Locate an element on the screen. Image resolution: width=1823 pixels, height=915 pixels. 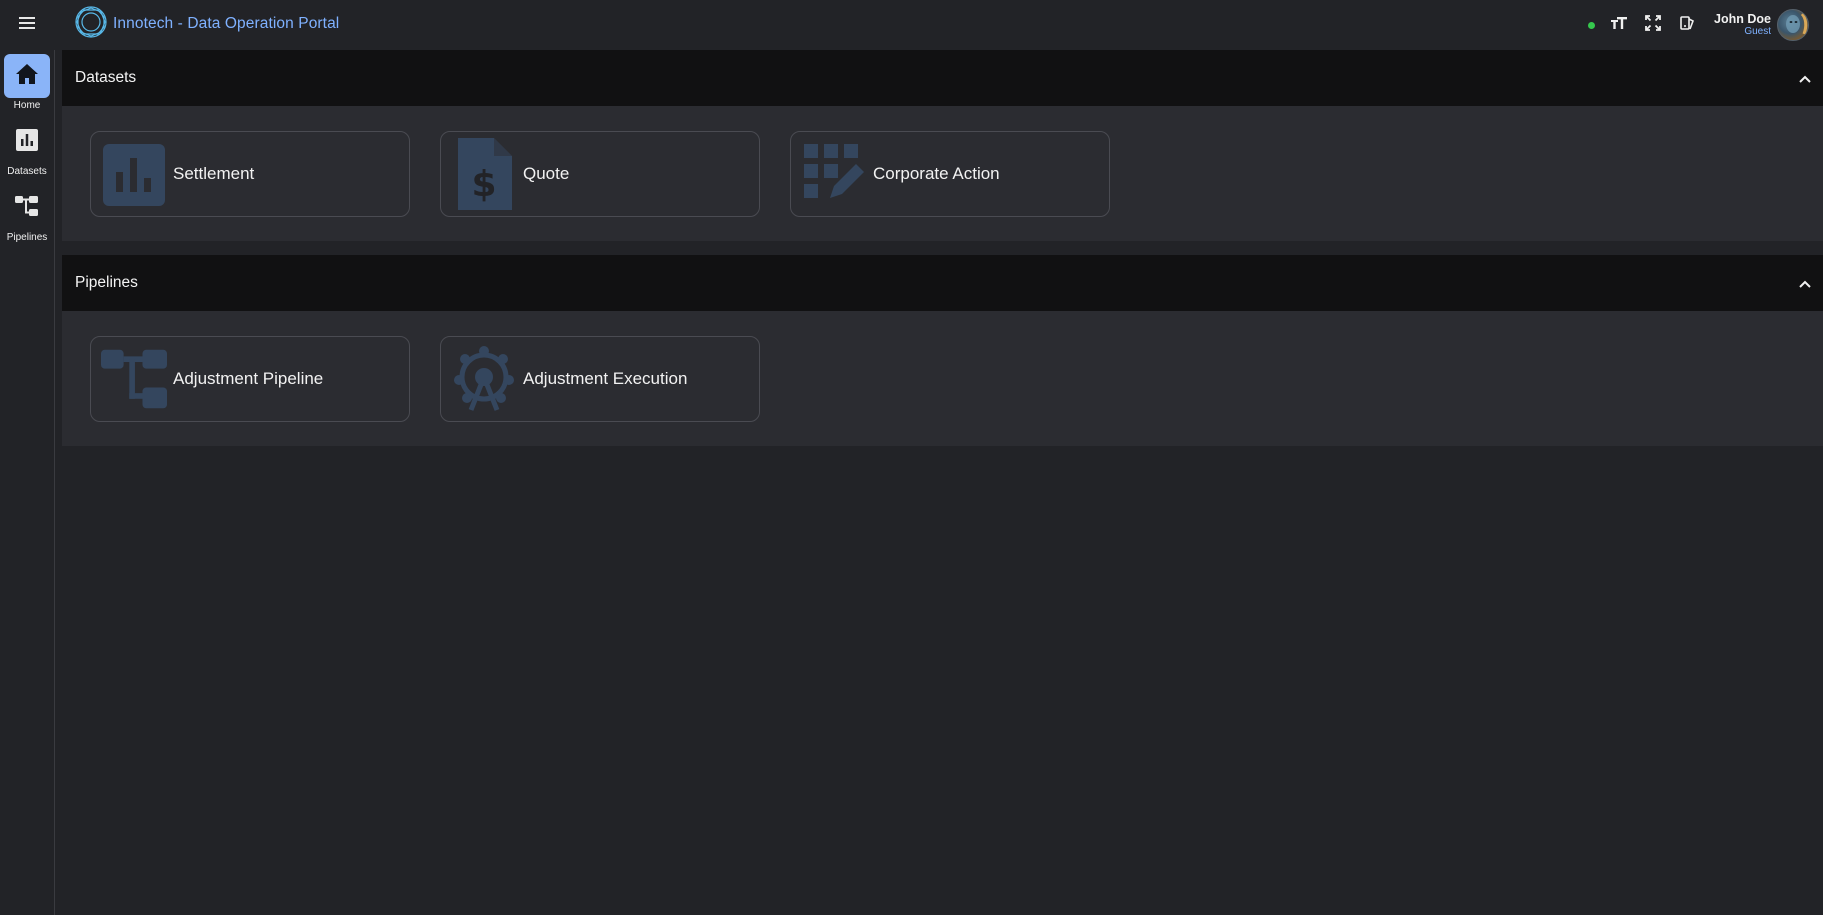
card-label: Adjustment Pipeline is located at coordinates (248, 378).